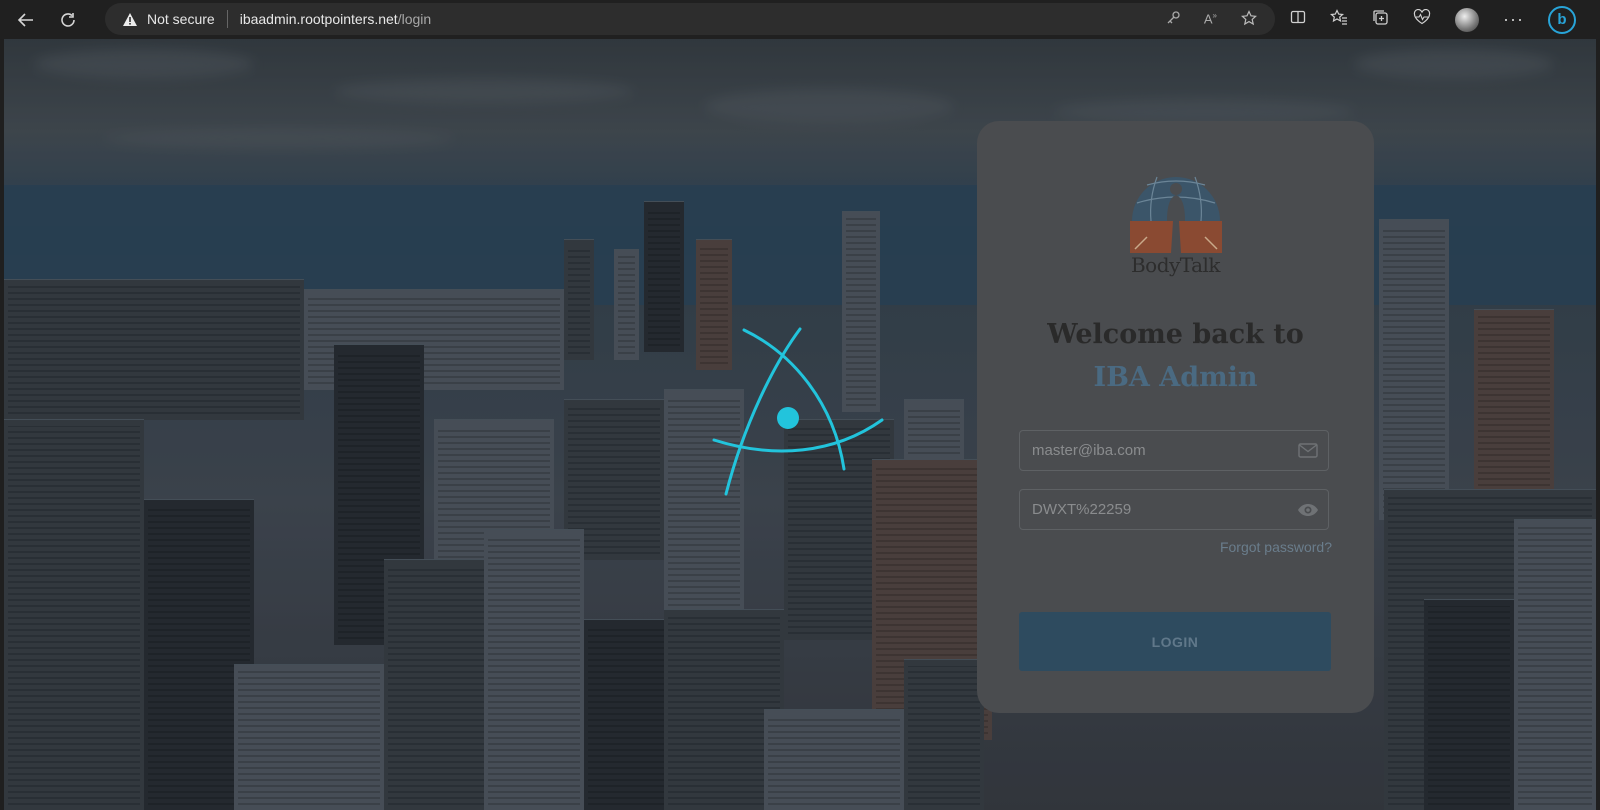  Describe the element at coordinates (1173, 19) in the screenshot. I see `key-icon` at that location.